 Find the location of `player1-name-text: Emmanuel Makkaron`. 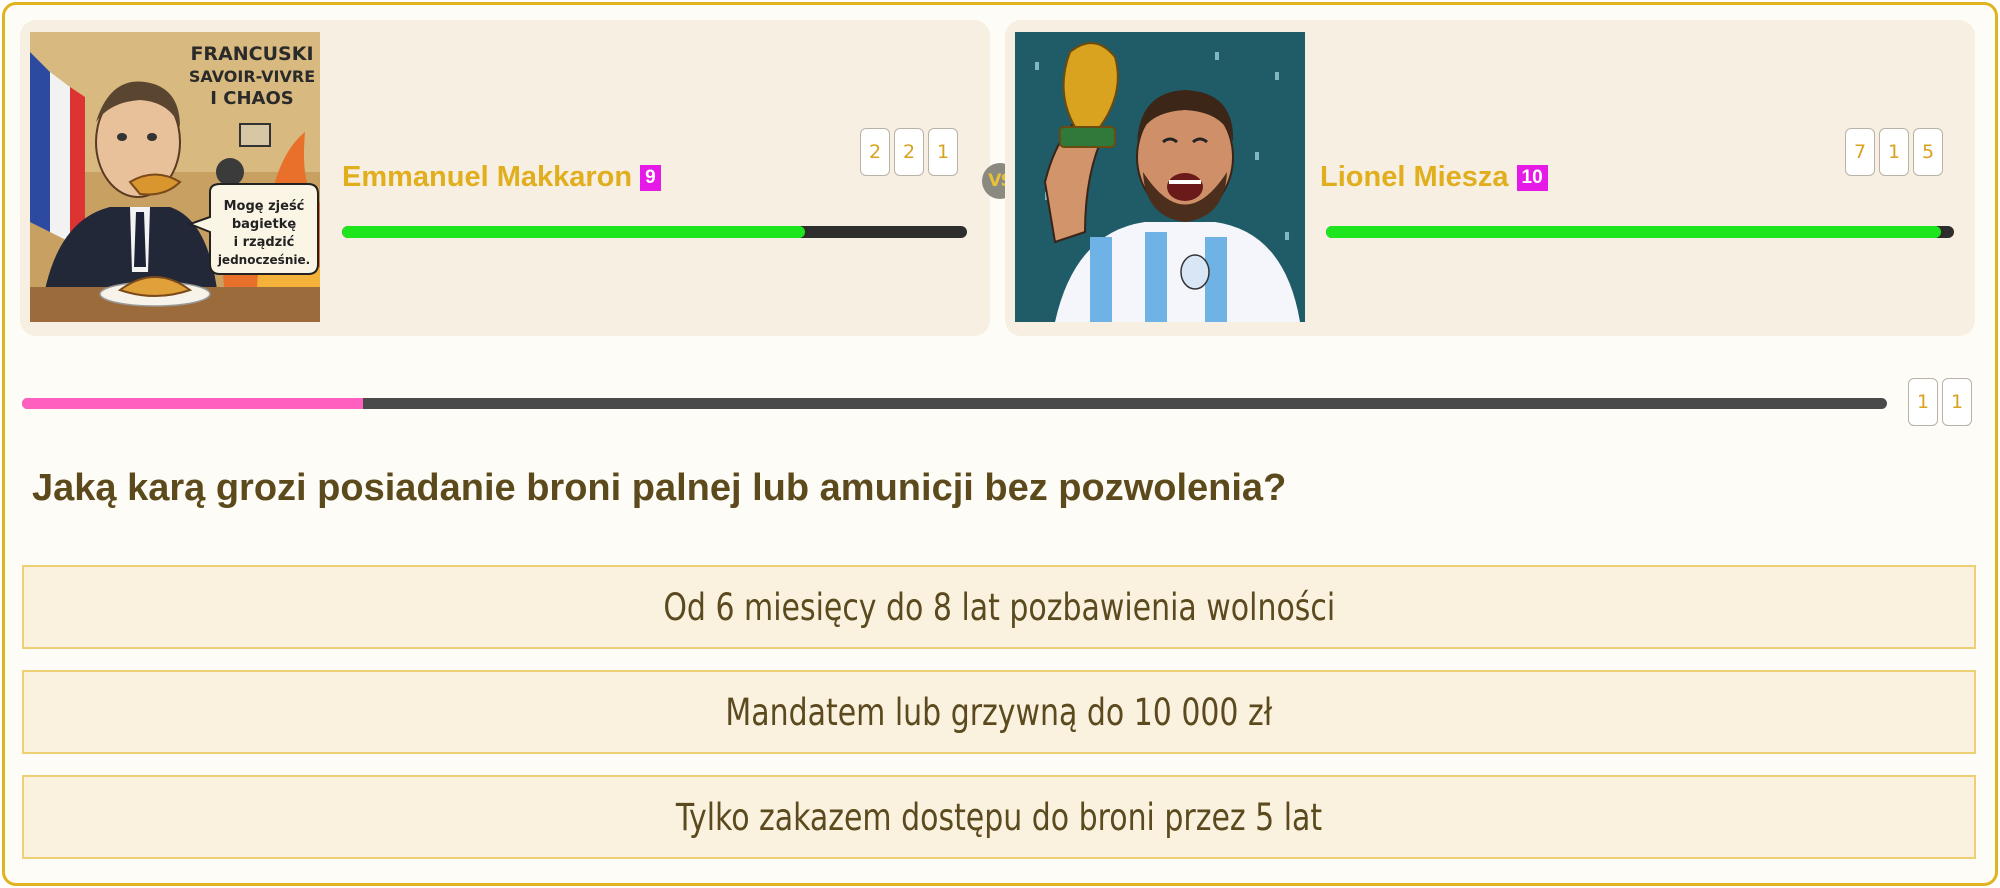

player1-name-text: Emmanuel Makkaron is located at coordinates (487, 177).